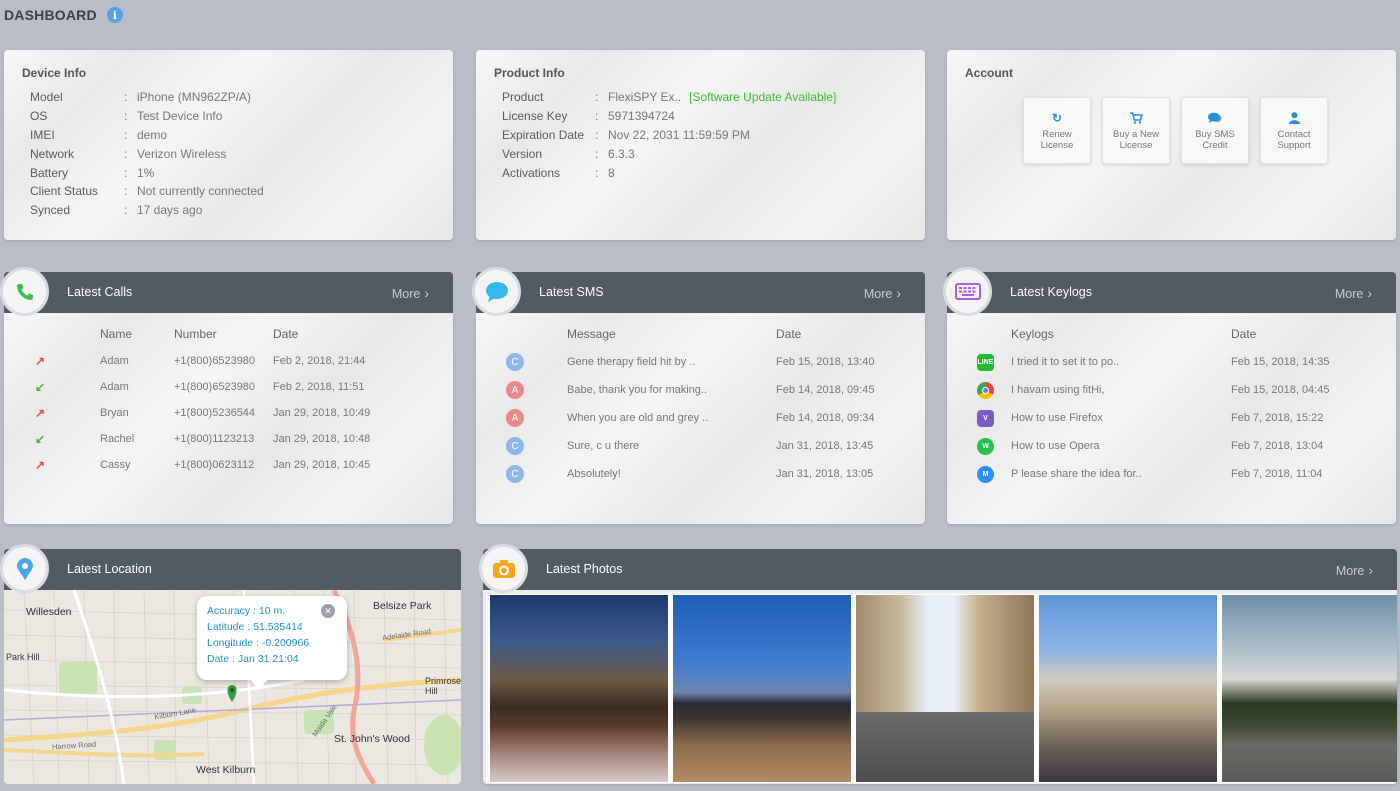  Describe the element at coordinates (940, 569) in the screenshot. I see `latest-photos-header: Latest Photos More ›` at that location.